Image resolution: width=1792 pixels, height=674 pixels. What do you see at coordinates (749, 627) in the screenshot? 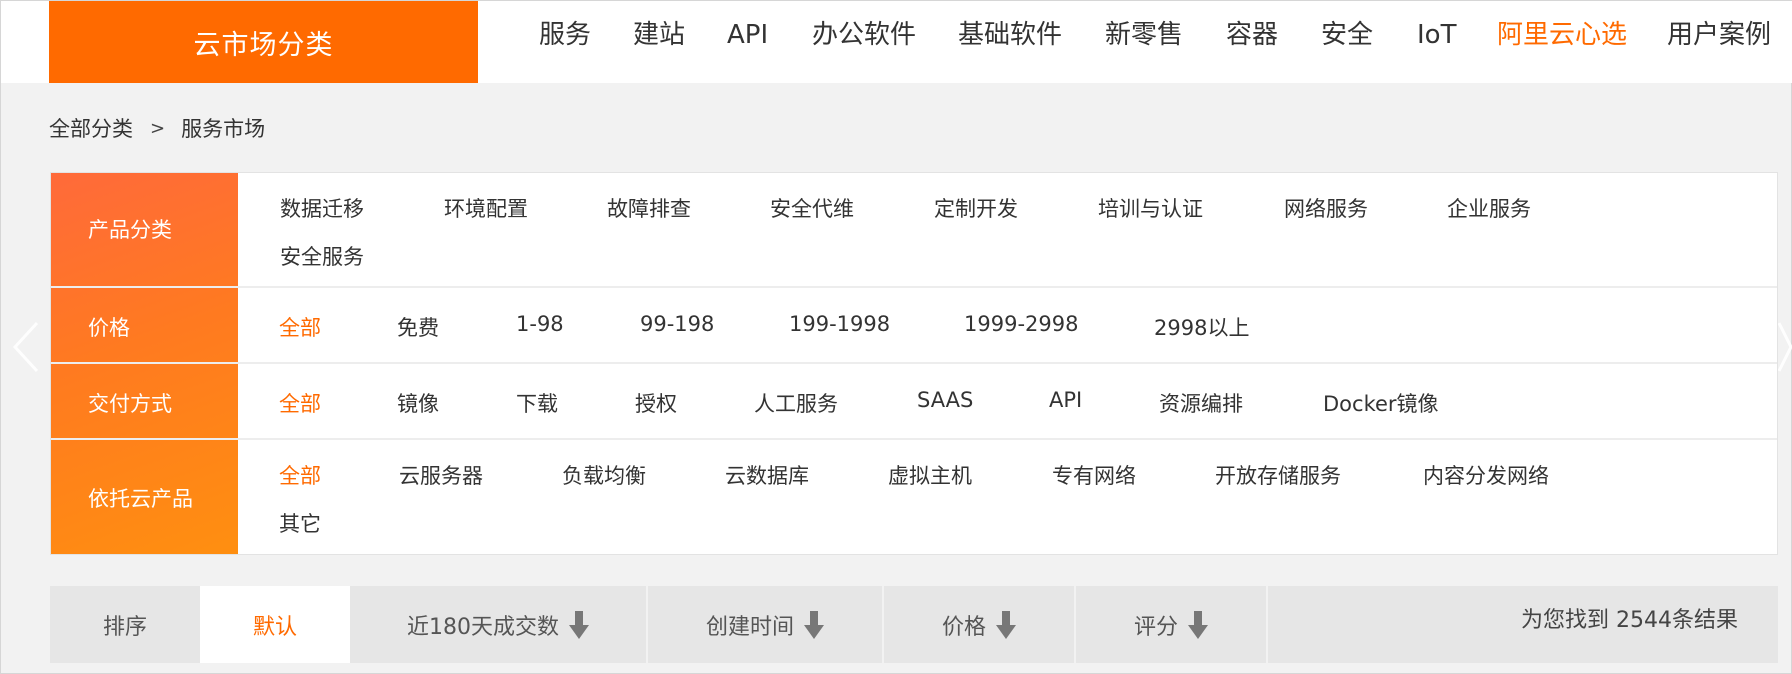
I see `sort-created-time-label: 创建时间` at bounding box center [749, 627].